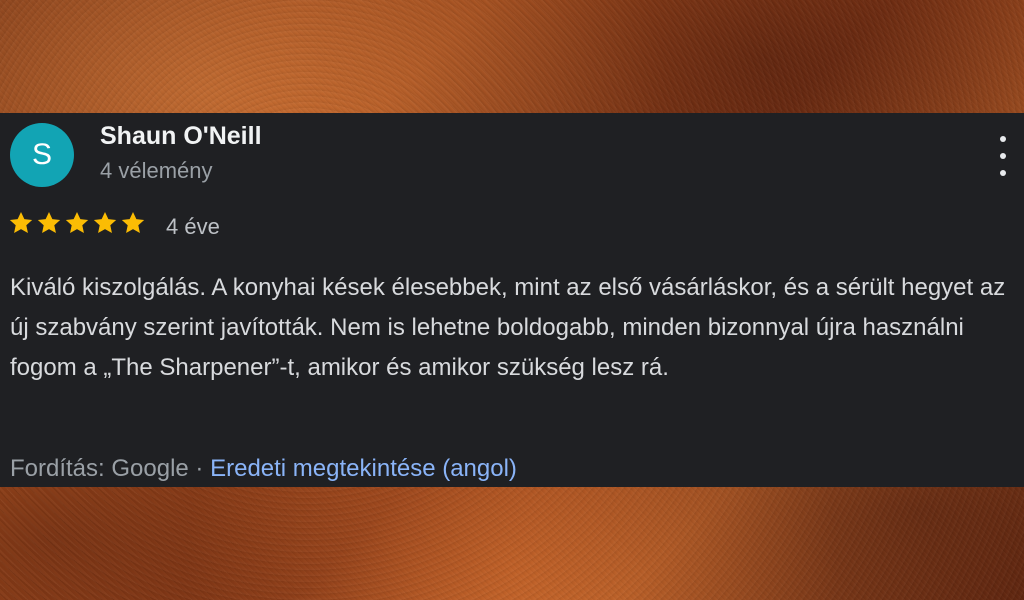 The image size is (1024, 600). Describe the element at coordinates (363, 468) in the screenshot. I see `view-original-link: Eredeti megtekintése (angol)` at that location.